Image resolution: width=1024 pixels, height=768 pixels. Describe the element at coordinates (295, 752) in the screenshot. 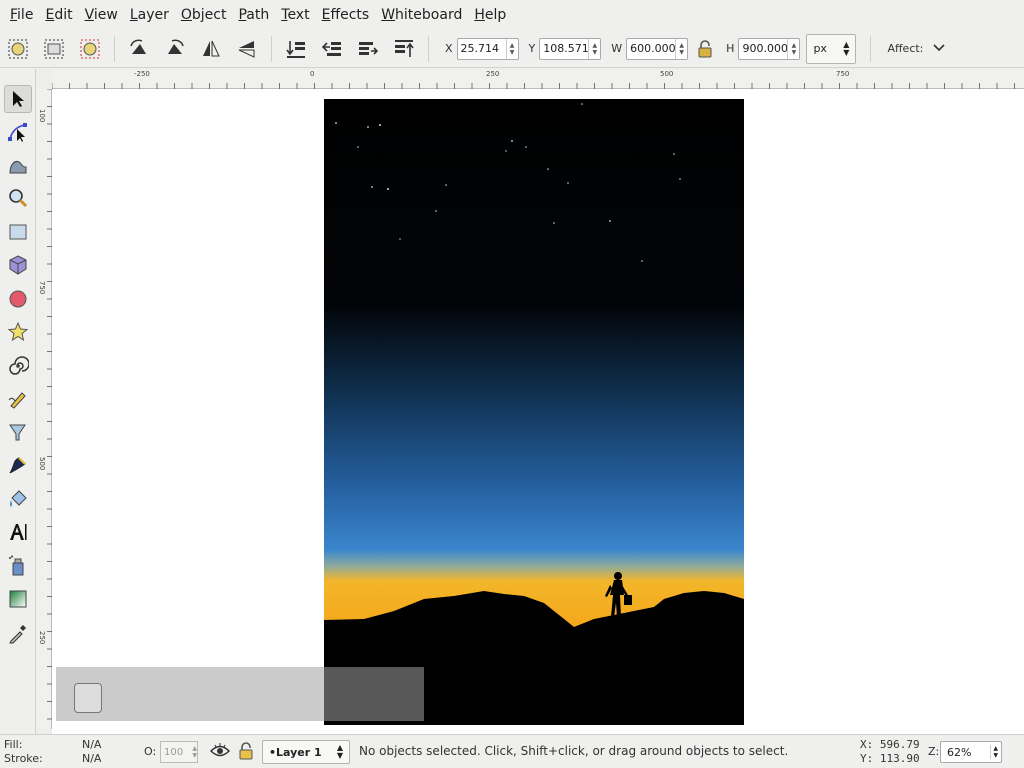

I see `layer-name: •Layer 1` at that location.